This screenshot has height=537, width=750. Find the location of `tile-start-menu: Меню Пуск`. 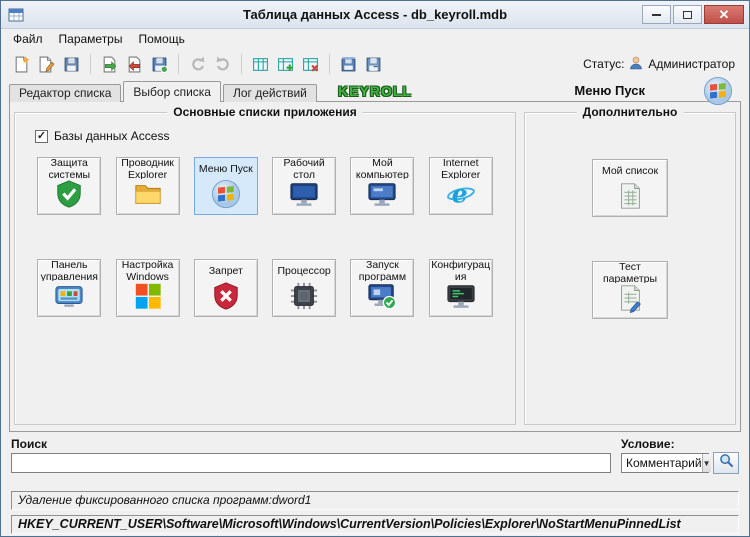

tile-start-menu: Меню Пуск is located at coordinates (225, 186).